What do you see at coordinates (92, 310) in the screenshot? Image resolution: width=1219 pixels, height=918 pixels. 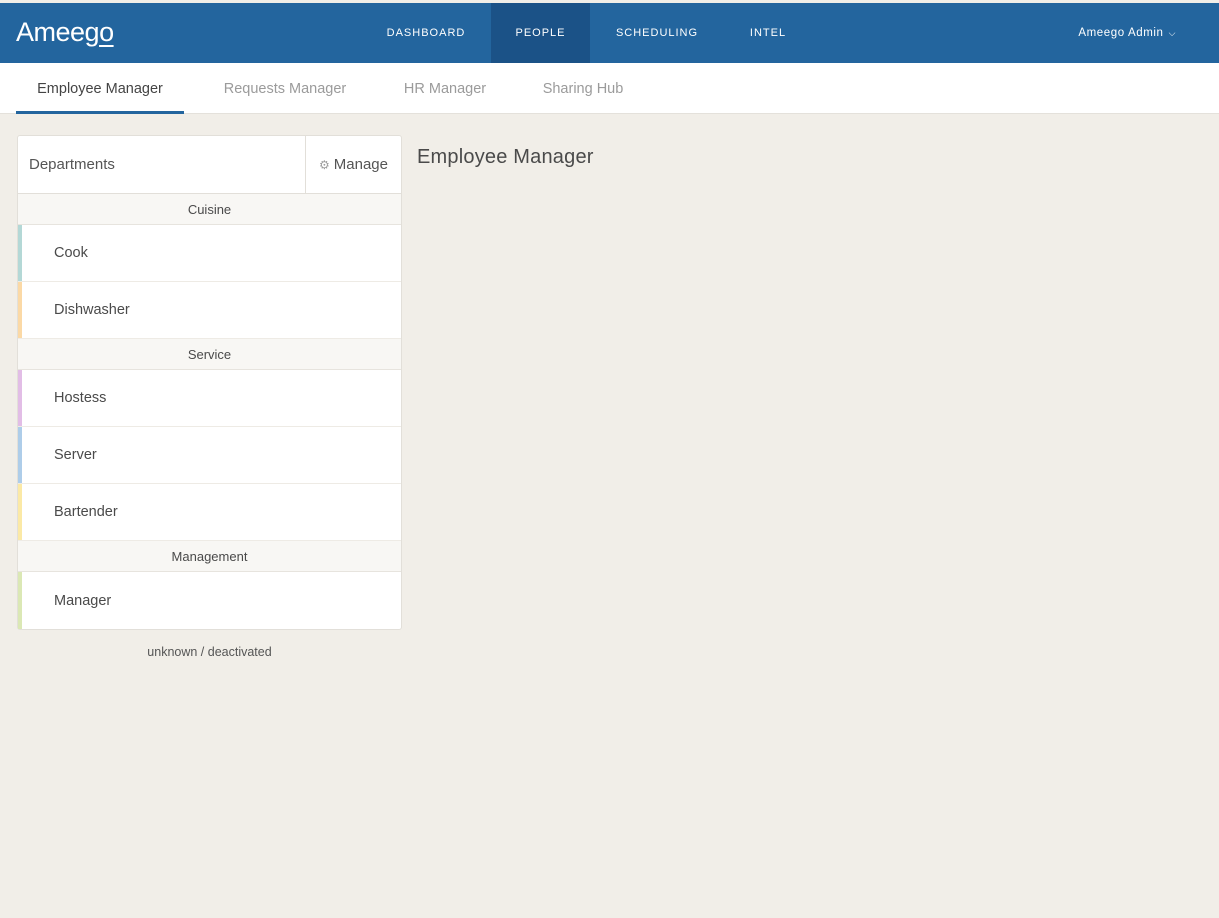 I see `role-label: Dishwasher` at bounding box center [92, 310].